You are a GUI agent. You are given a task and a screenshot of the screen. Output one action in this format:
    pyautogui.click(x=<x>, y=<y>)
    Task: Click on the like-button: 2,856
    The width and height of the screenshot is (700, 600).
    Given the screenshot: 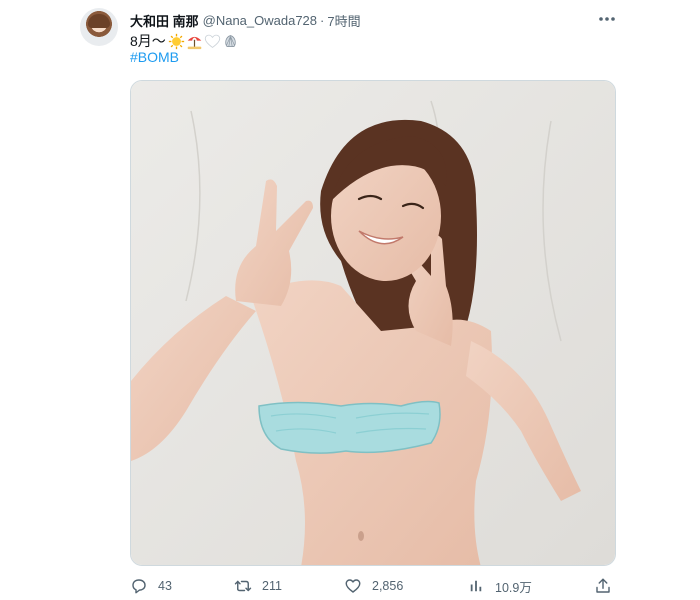 What is the action you would take?
    pyautogui.click(x=373, y=586)
    